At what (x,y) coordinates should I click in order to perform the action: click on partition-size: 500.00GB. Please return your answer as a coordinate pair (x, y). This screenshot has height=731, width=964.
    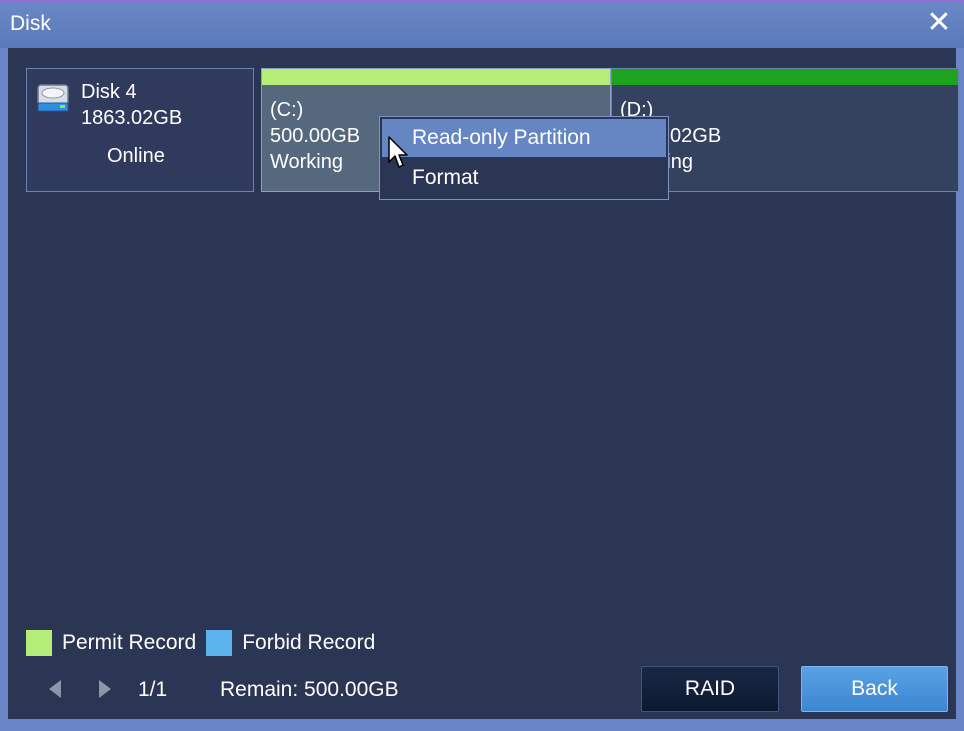
    Looking at the image, I should click on (315, 136).